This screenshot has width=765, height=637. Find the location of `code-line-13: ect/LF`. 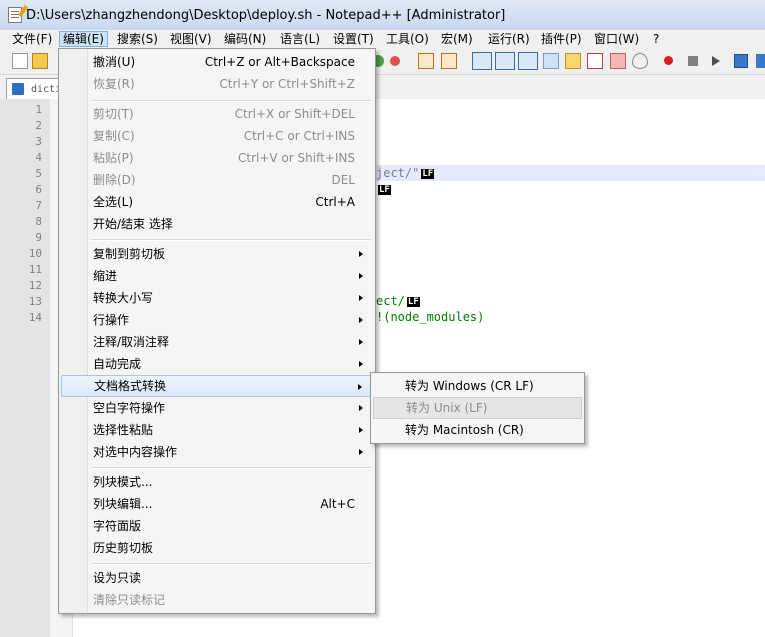

code-line-13: ect/LF is located at coordinates (398, 301).